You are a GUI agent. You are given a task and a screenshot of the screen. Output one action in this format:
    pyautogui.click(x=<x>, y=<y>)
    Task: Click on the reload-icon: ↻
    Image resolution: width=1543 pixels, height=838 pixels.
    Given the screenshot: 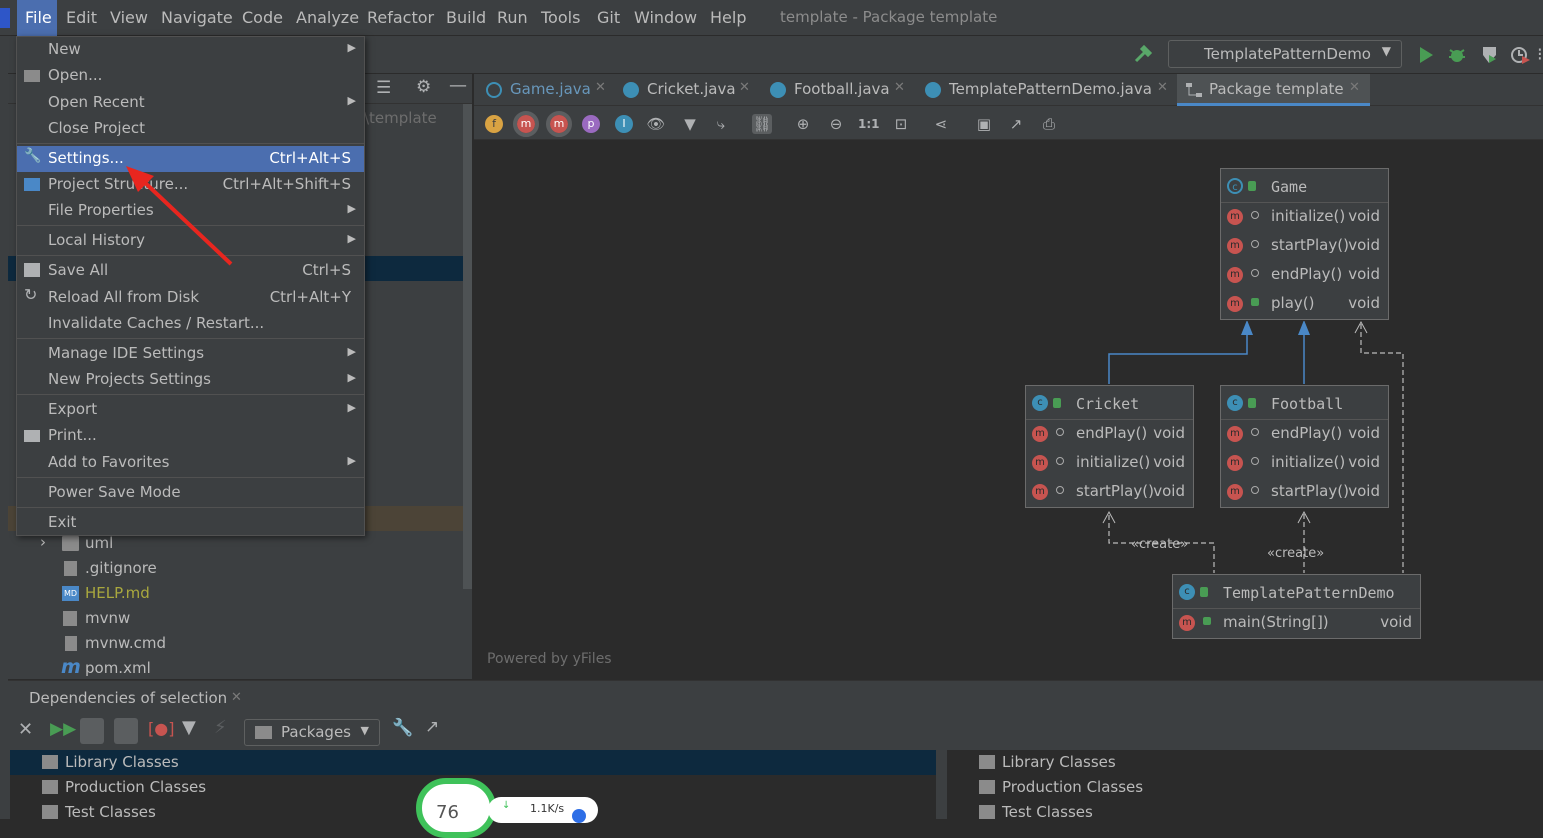 What is the action you would take?
    pyautogui.click(x=31, y=294)
    